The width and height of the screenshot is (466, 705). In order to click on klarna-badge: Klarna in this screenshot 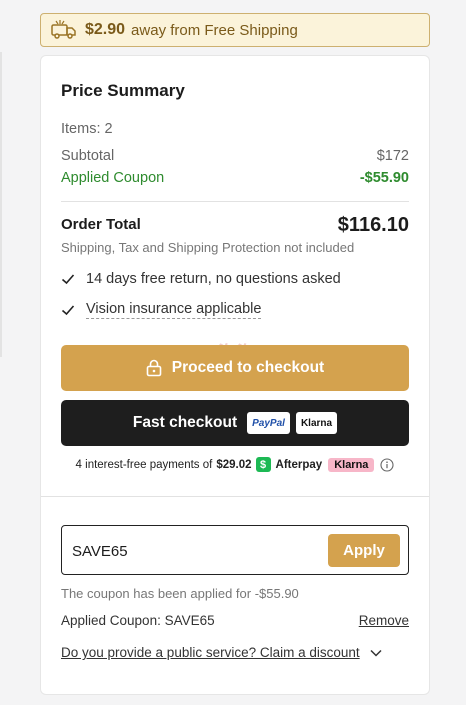, I will do `click(316, 423)`.